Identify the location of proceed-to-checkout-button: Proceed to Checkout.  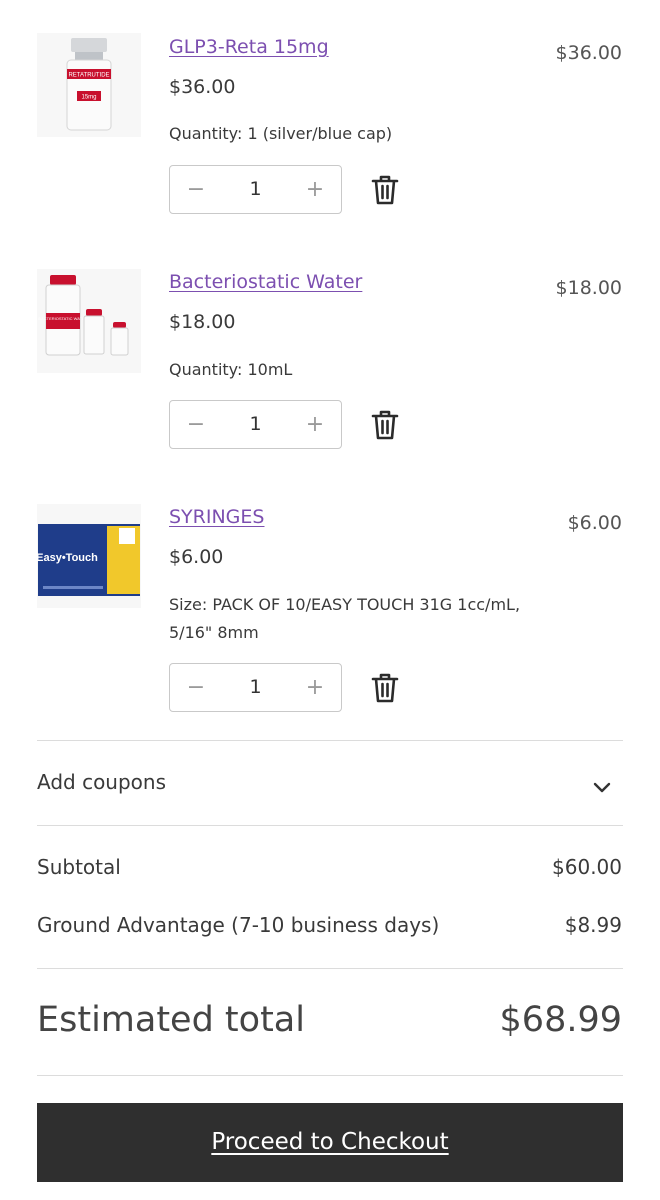
(330, 1142).